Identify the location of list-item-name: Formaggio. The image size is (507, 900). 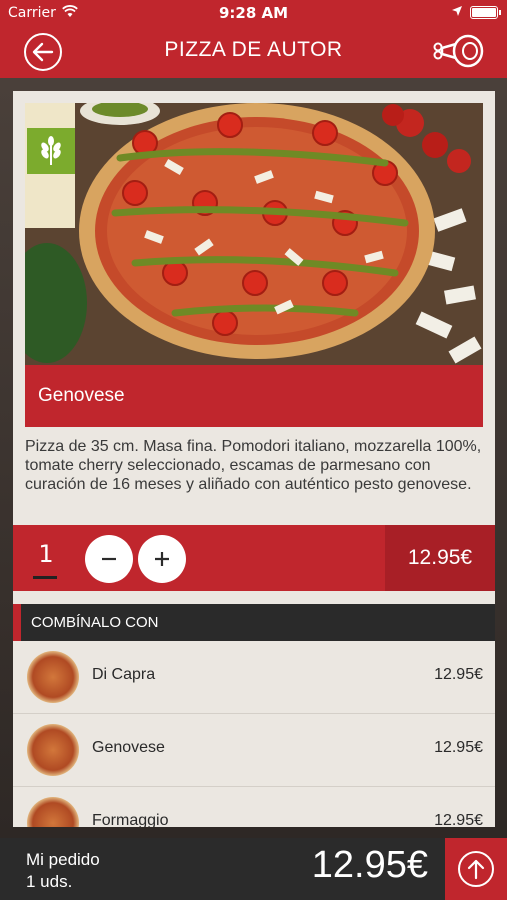
(130, 819).